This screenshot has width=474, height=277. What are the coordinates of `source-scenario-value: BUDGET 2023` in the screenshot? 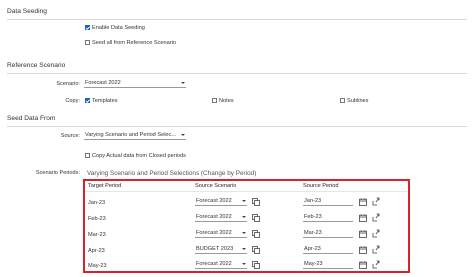 It's located at (215, 249).